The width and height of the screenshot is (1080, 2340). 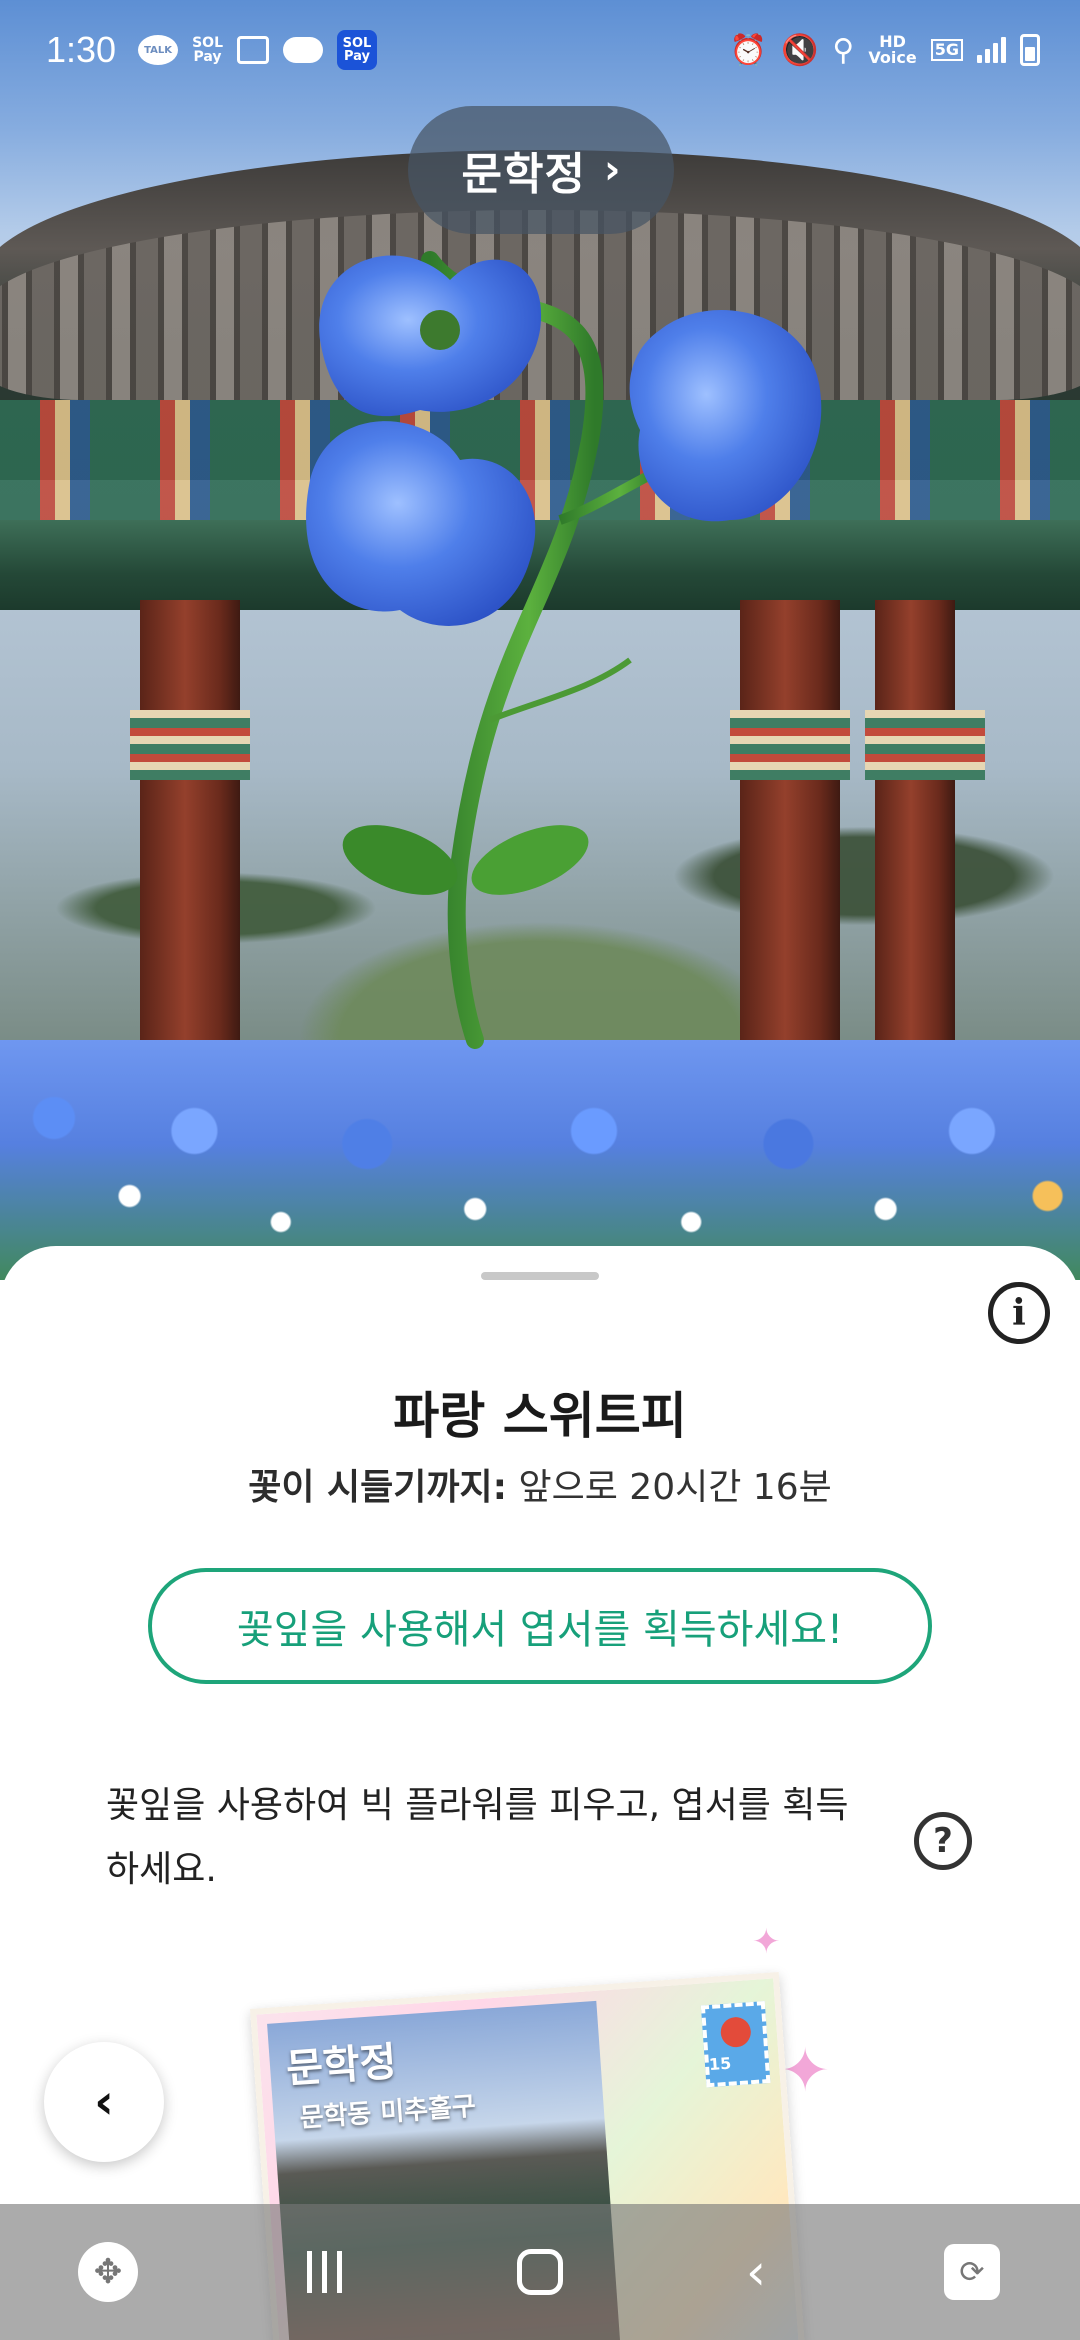 I want to click on alarm-icon: ⏰, so click(x=748, y=50).